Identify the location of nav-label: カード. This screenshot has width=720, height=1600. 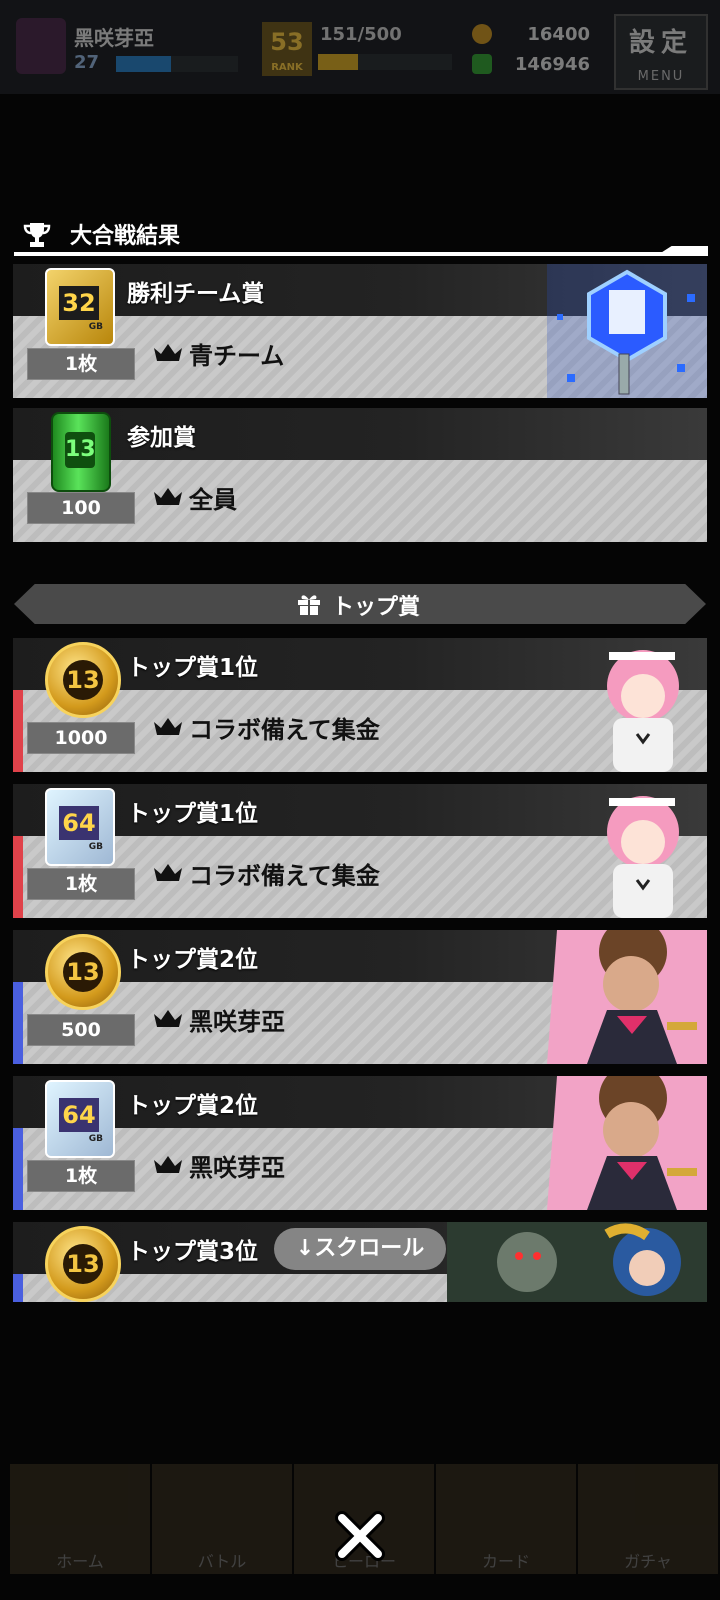
(505, 1561).